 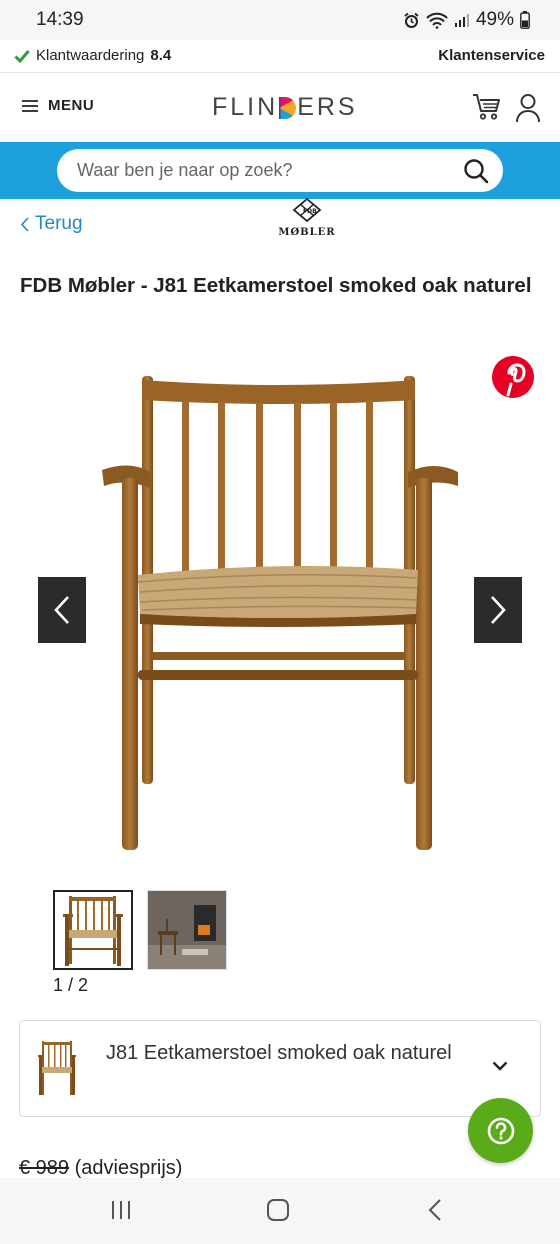 What do you see at coordinates (435, 1210) in the screenshot?
I see `back-icon` at bounding box center [435, 1210].